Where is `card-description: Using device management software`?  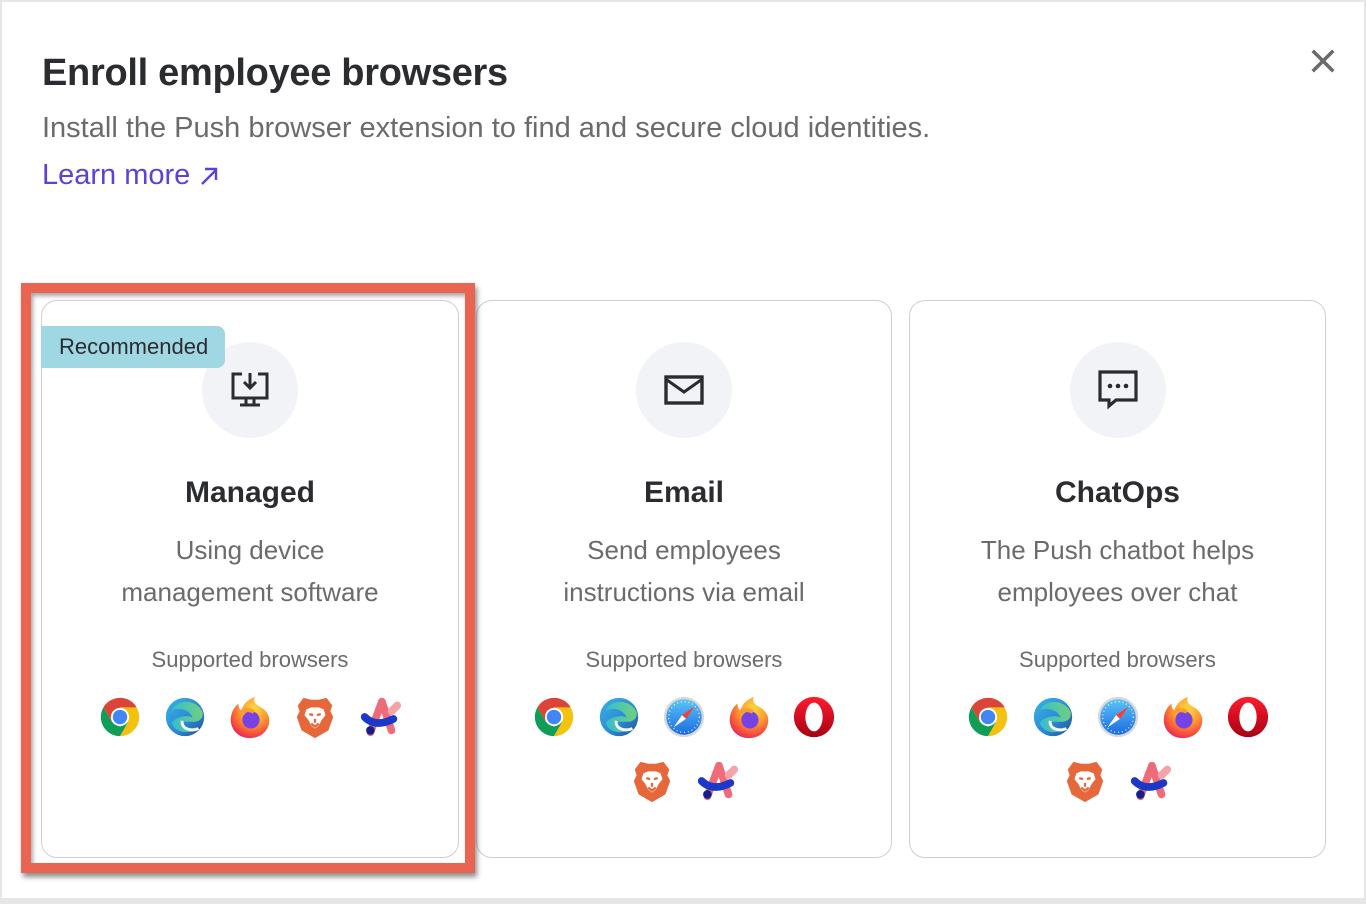 card-description: Using device management software is located at coordinates (250, 571).